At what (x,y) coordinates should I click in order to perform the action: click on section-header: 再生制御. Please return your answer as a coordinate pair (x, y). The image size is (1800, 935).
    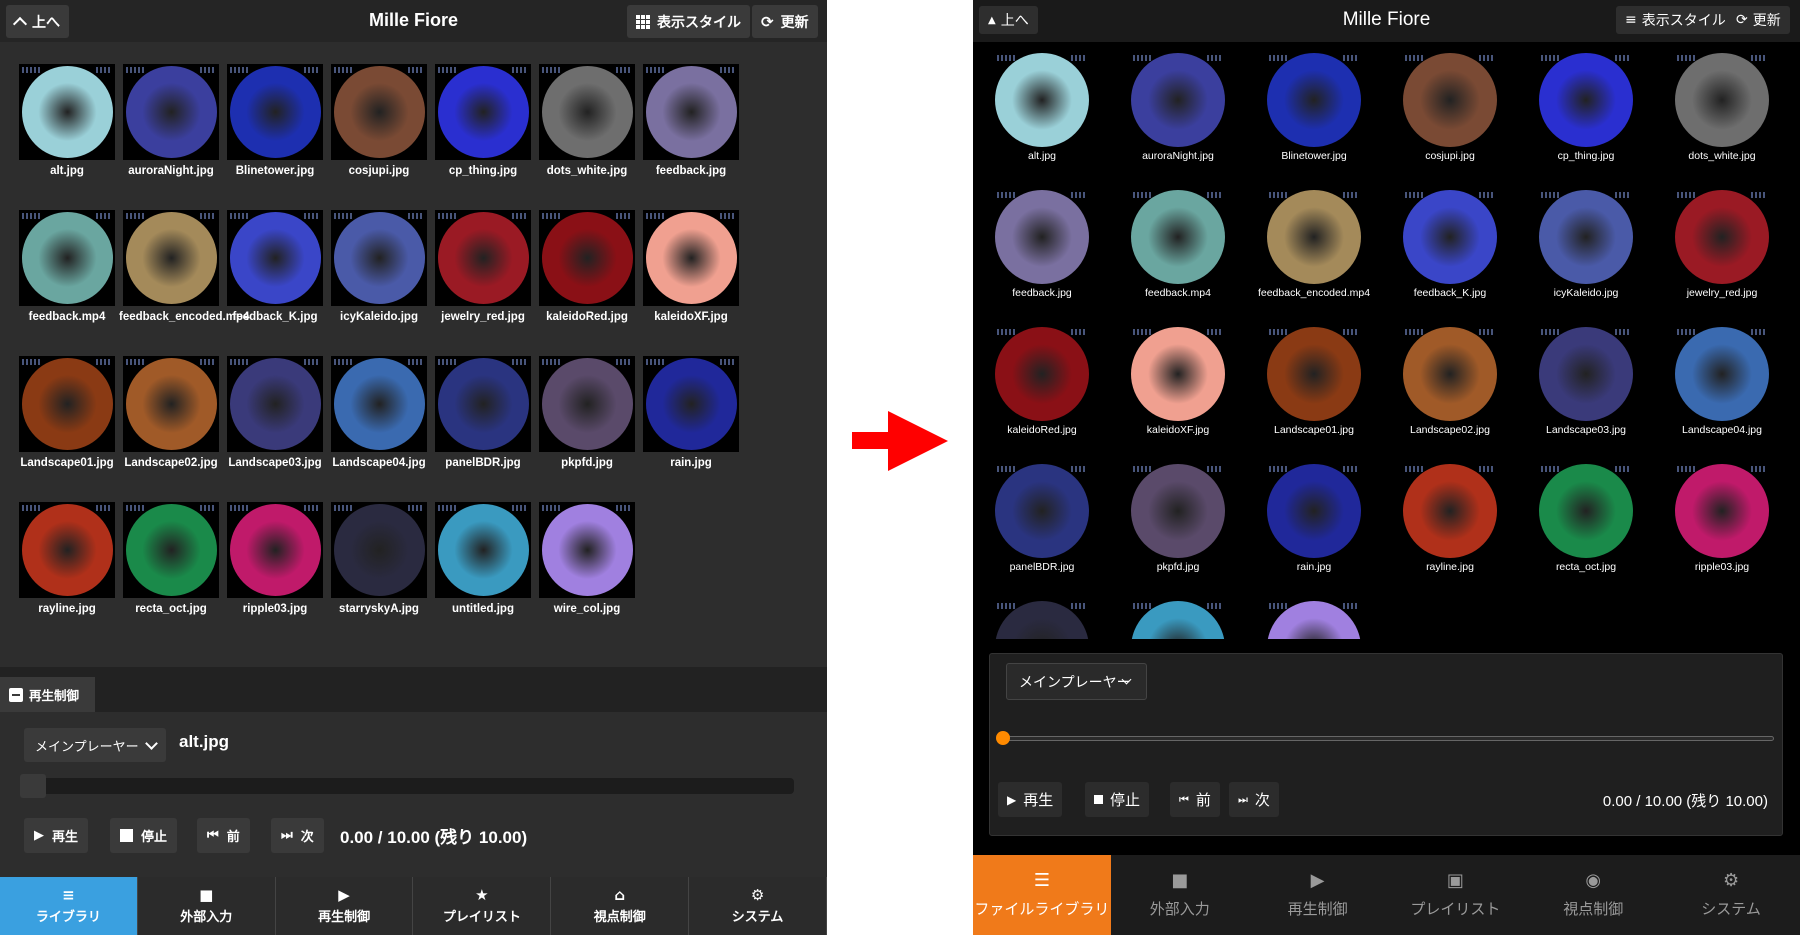
    Looking at the image, I should click on (413, 689).